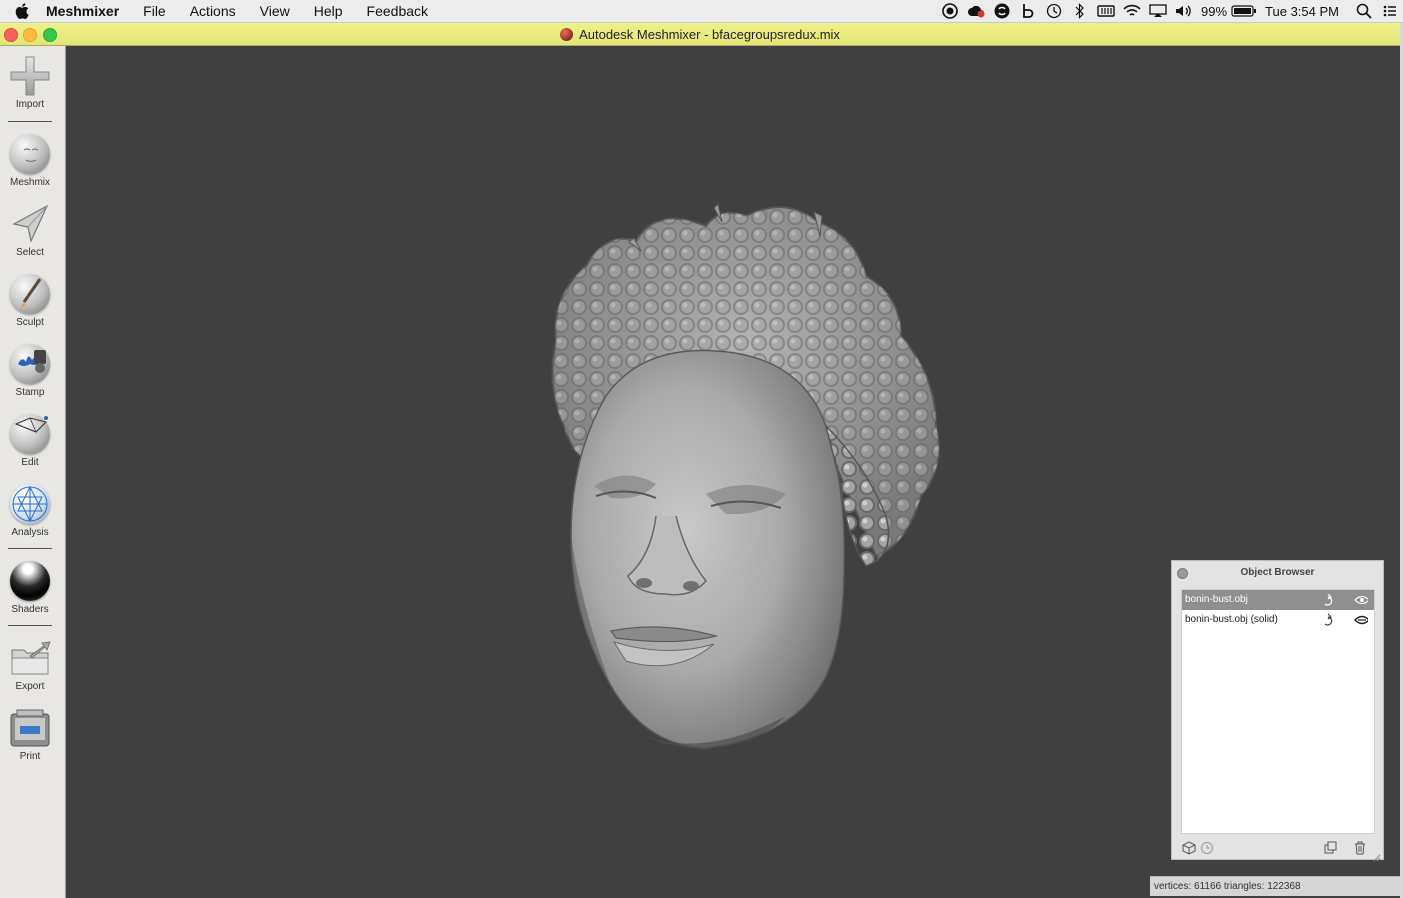 The width and height of the screenshot is (1403, 898). What do you see at coordinates (30, 504) in the screenshot?
I see `analysis-sphere-icon` at bounding box center [30, 504].